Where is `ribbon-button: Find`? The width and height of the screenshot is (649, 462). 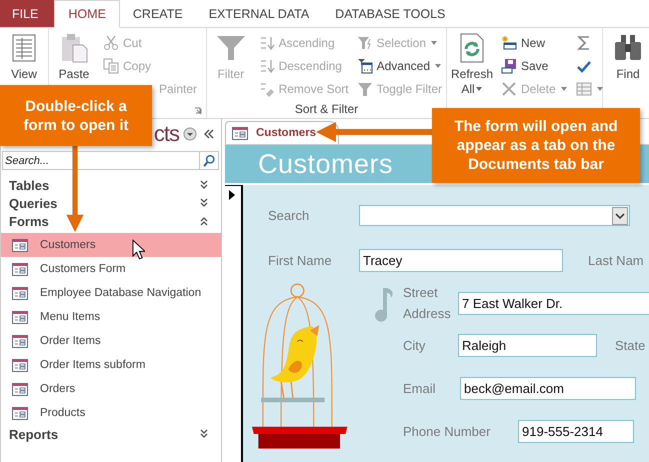
ribbon-button: Find is located at coordinates (628, 56).